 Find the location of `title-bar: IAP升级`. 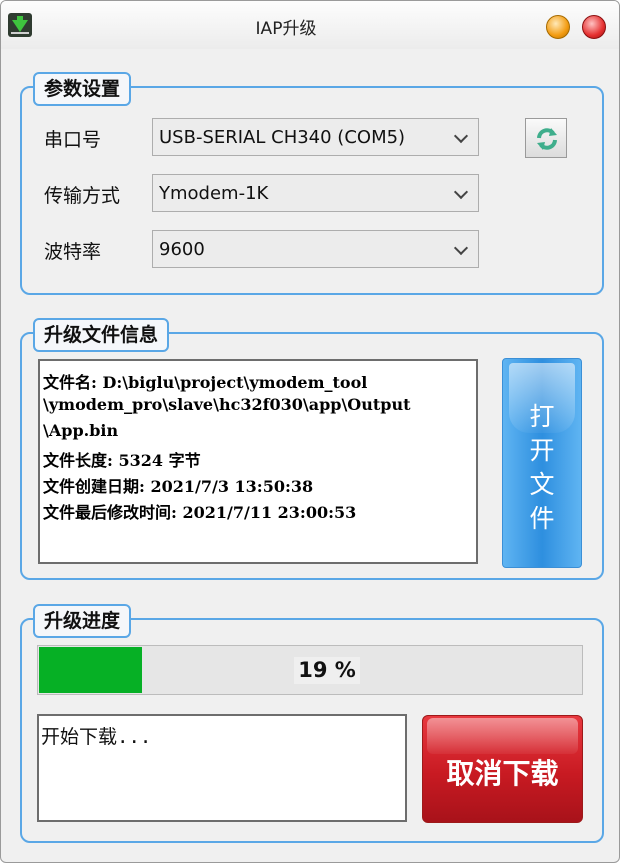

title-bar: IAP升级 is located at coordinates (310, 25).